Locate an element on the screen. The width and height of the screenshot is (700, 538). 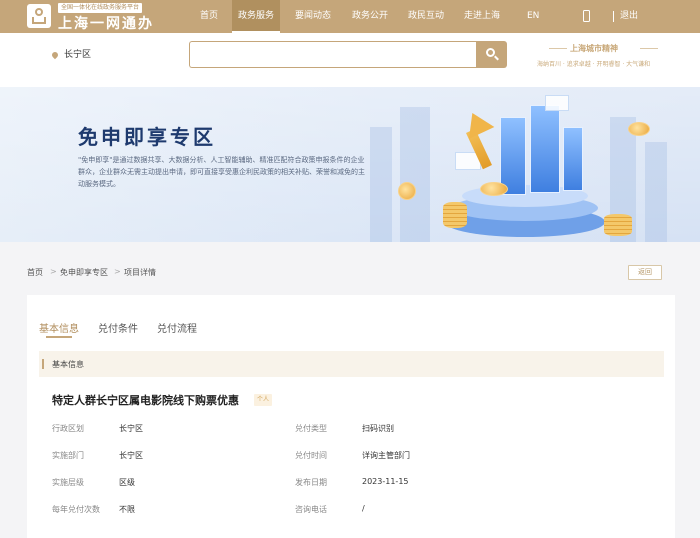
breadcrumb-current: 项目详情 is located at coordinates (140, 272).